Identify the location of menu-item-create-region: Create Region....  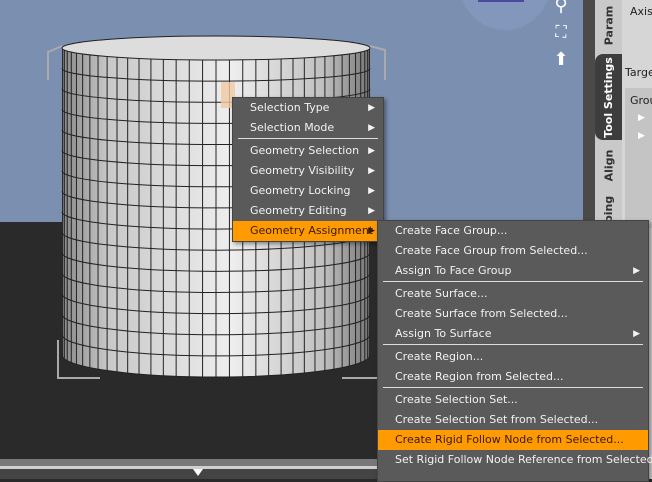
(513, 357).